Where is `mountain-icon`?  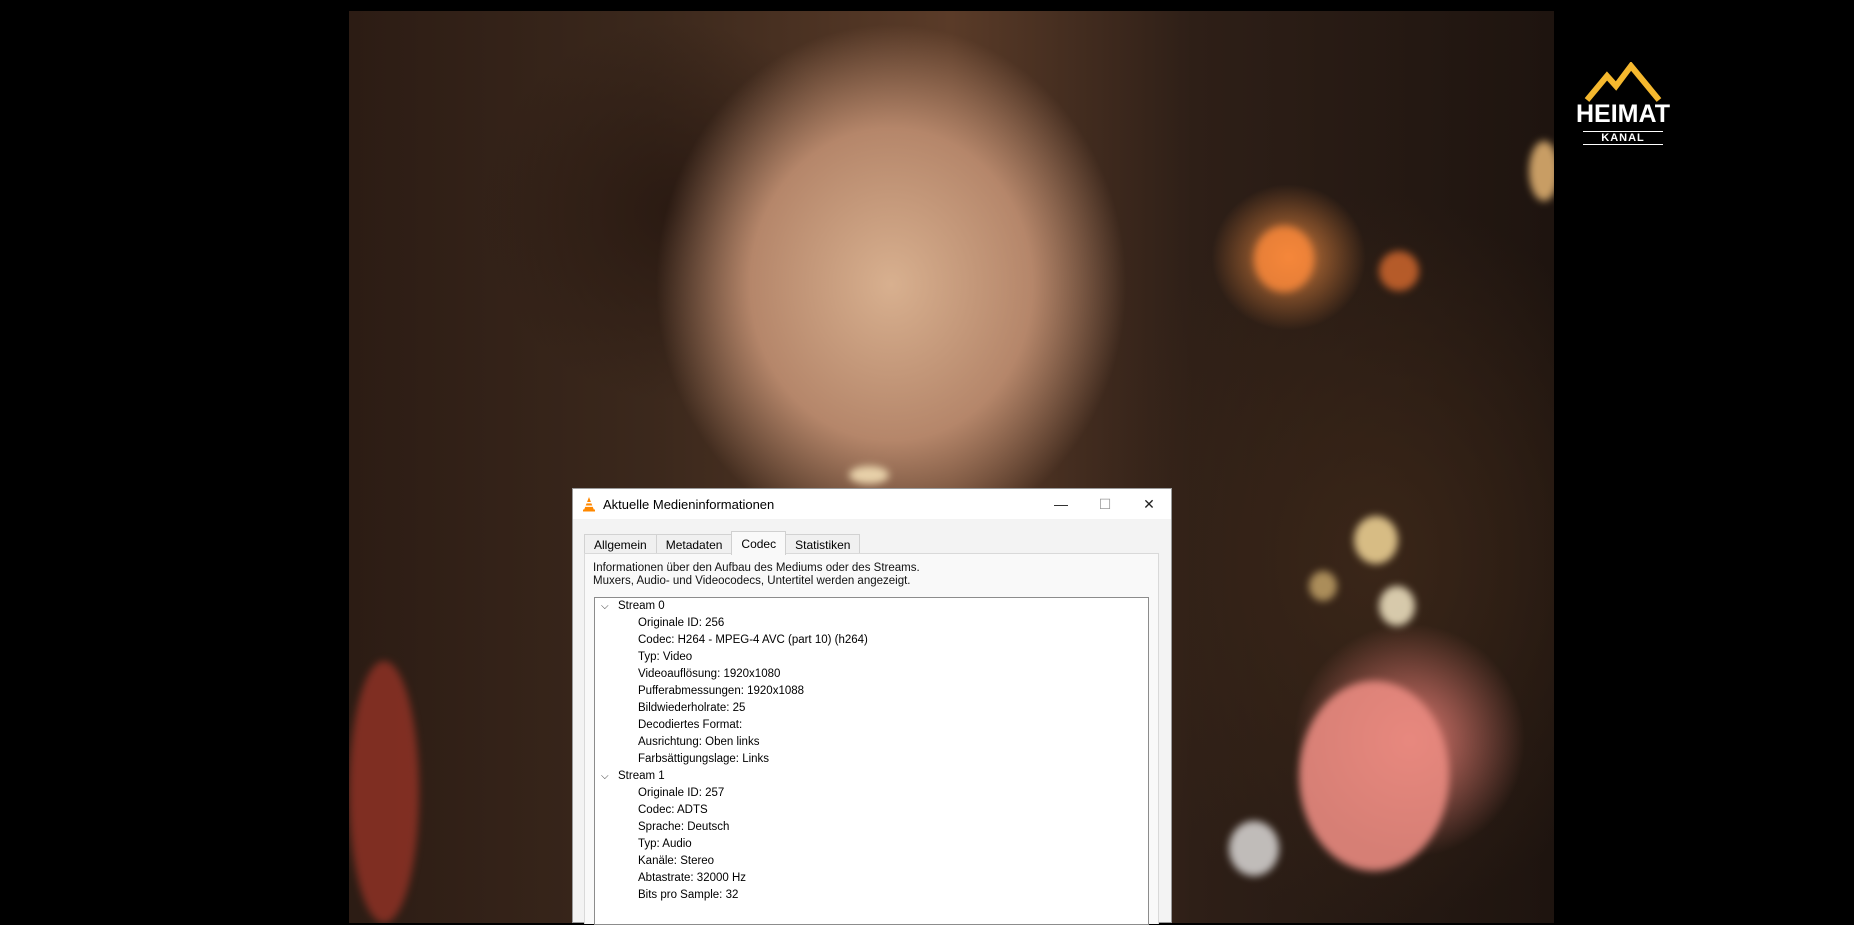 mountain-icon is located at coordinates (1623, 82).